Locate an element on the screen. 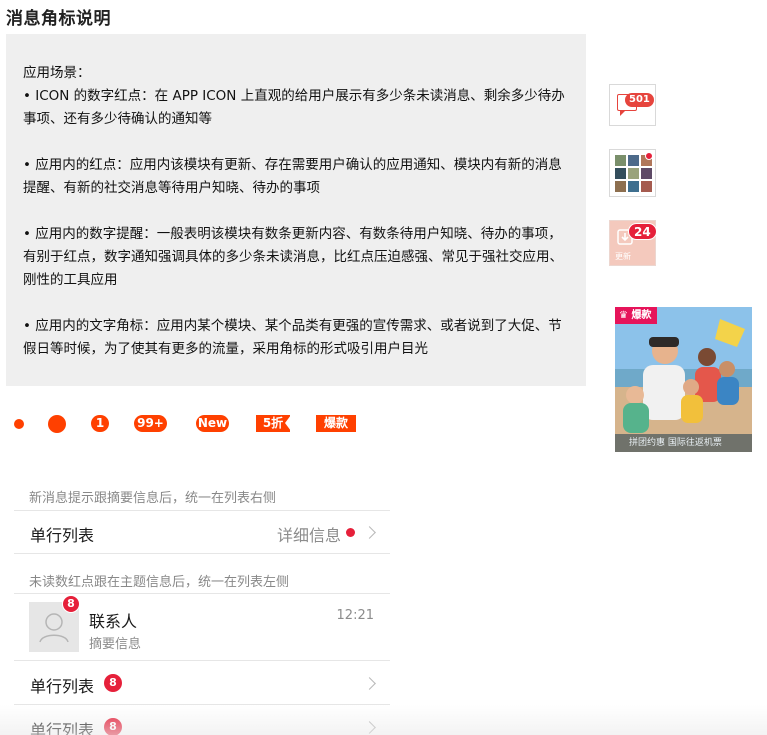 The width and height of the screenshot is (767, 735). badge-style-examples: 1 99+ New 5折 爆款 is located at coordinates (190, 424).